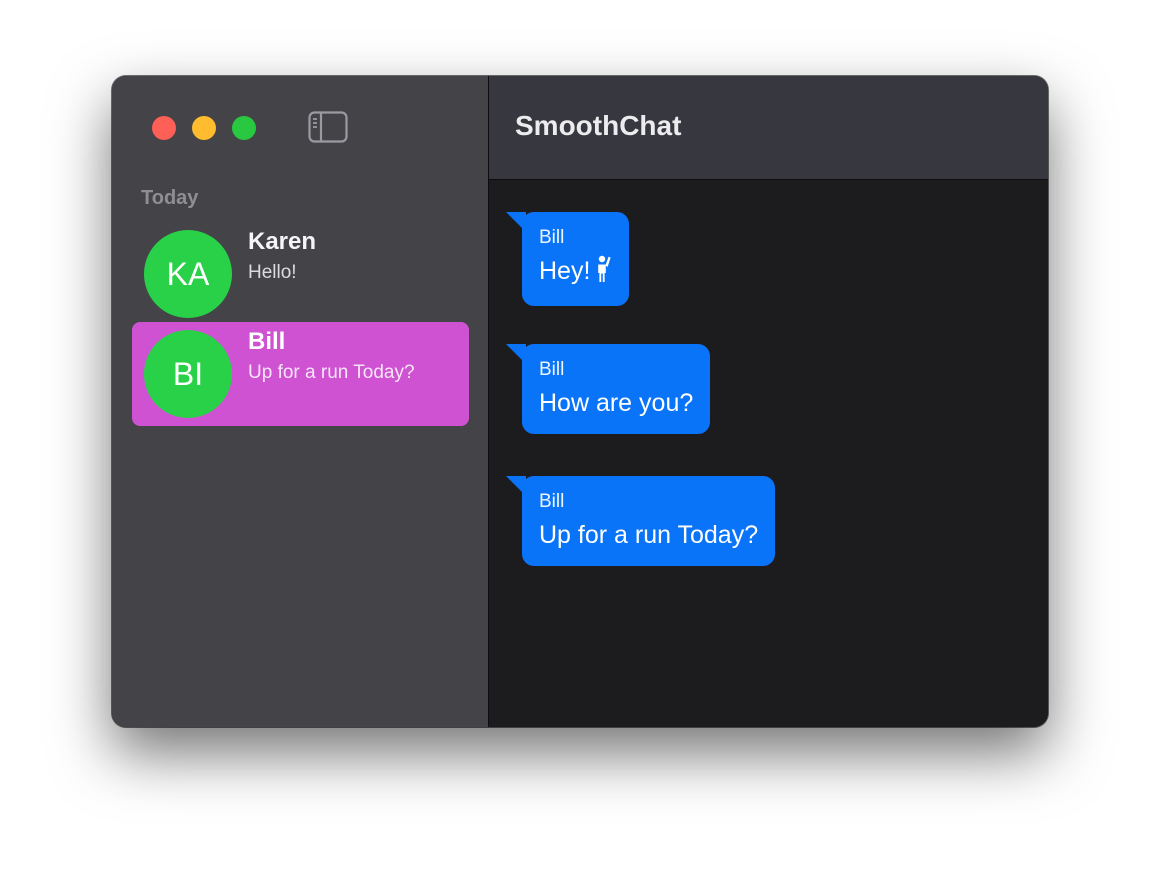 Image resolution: width=1160 pixels, height=876 pixels. What do you see at coordinates (768, 128) in the screenshot?
I see `chat-header: SmoothChat` at bounding box center [768, 128].